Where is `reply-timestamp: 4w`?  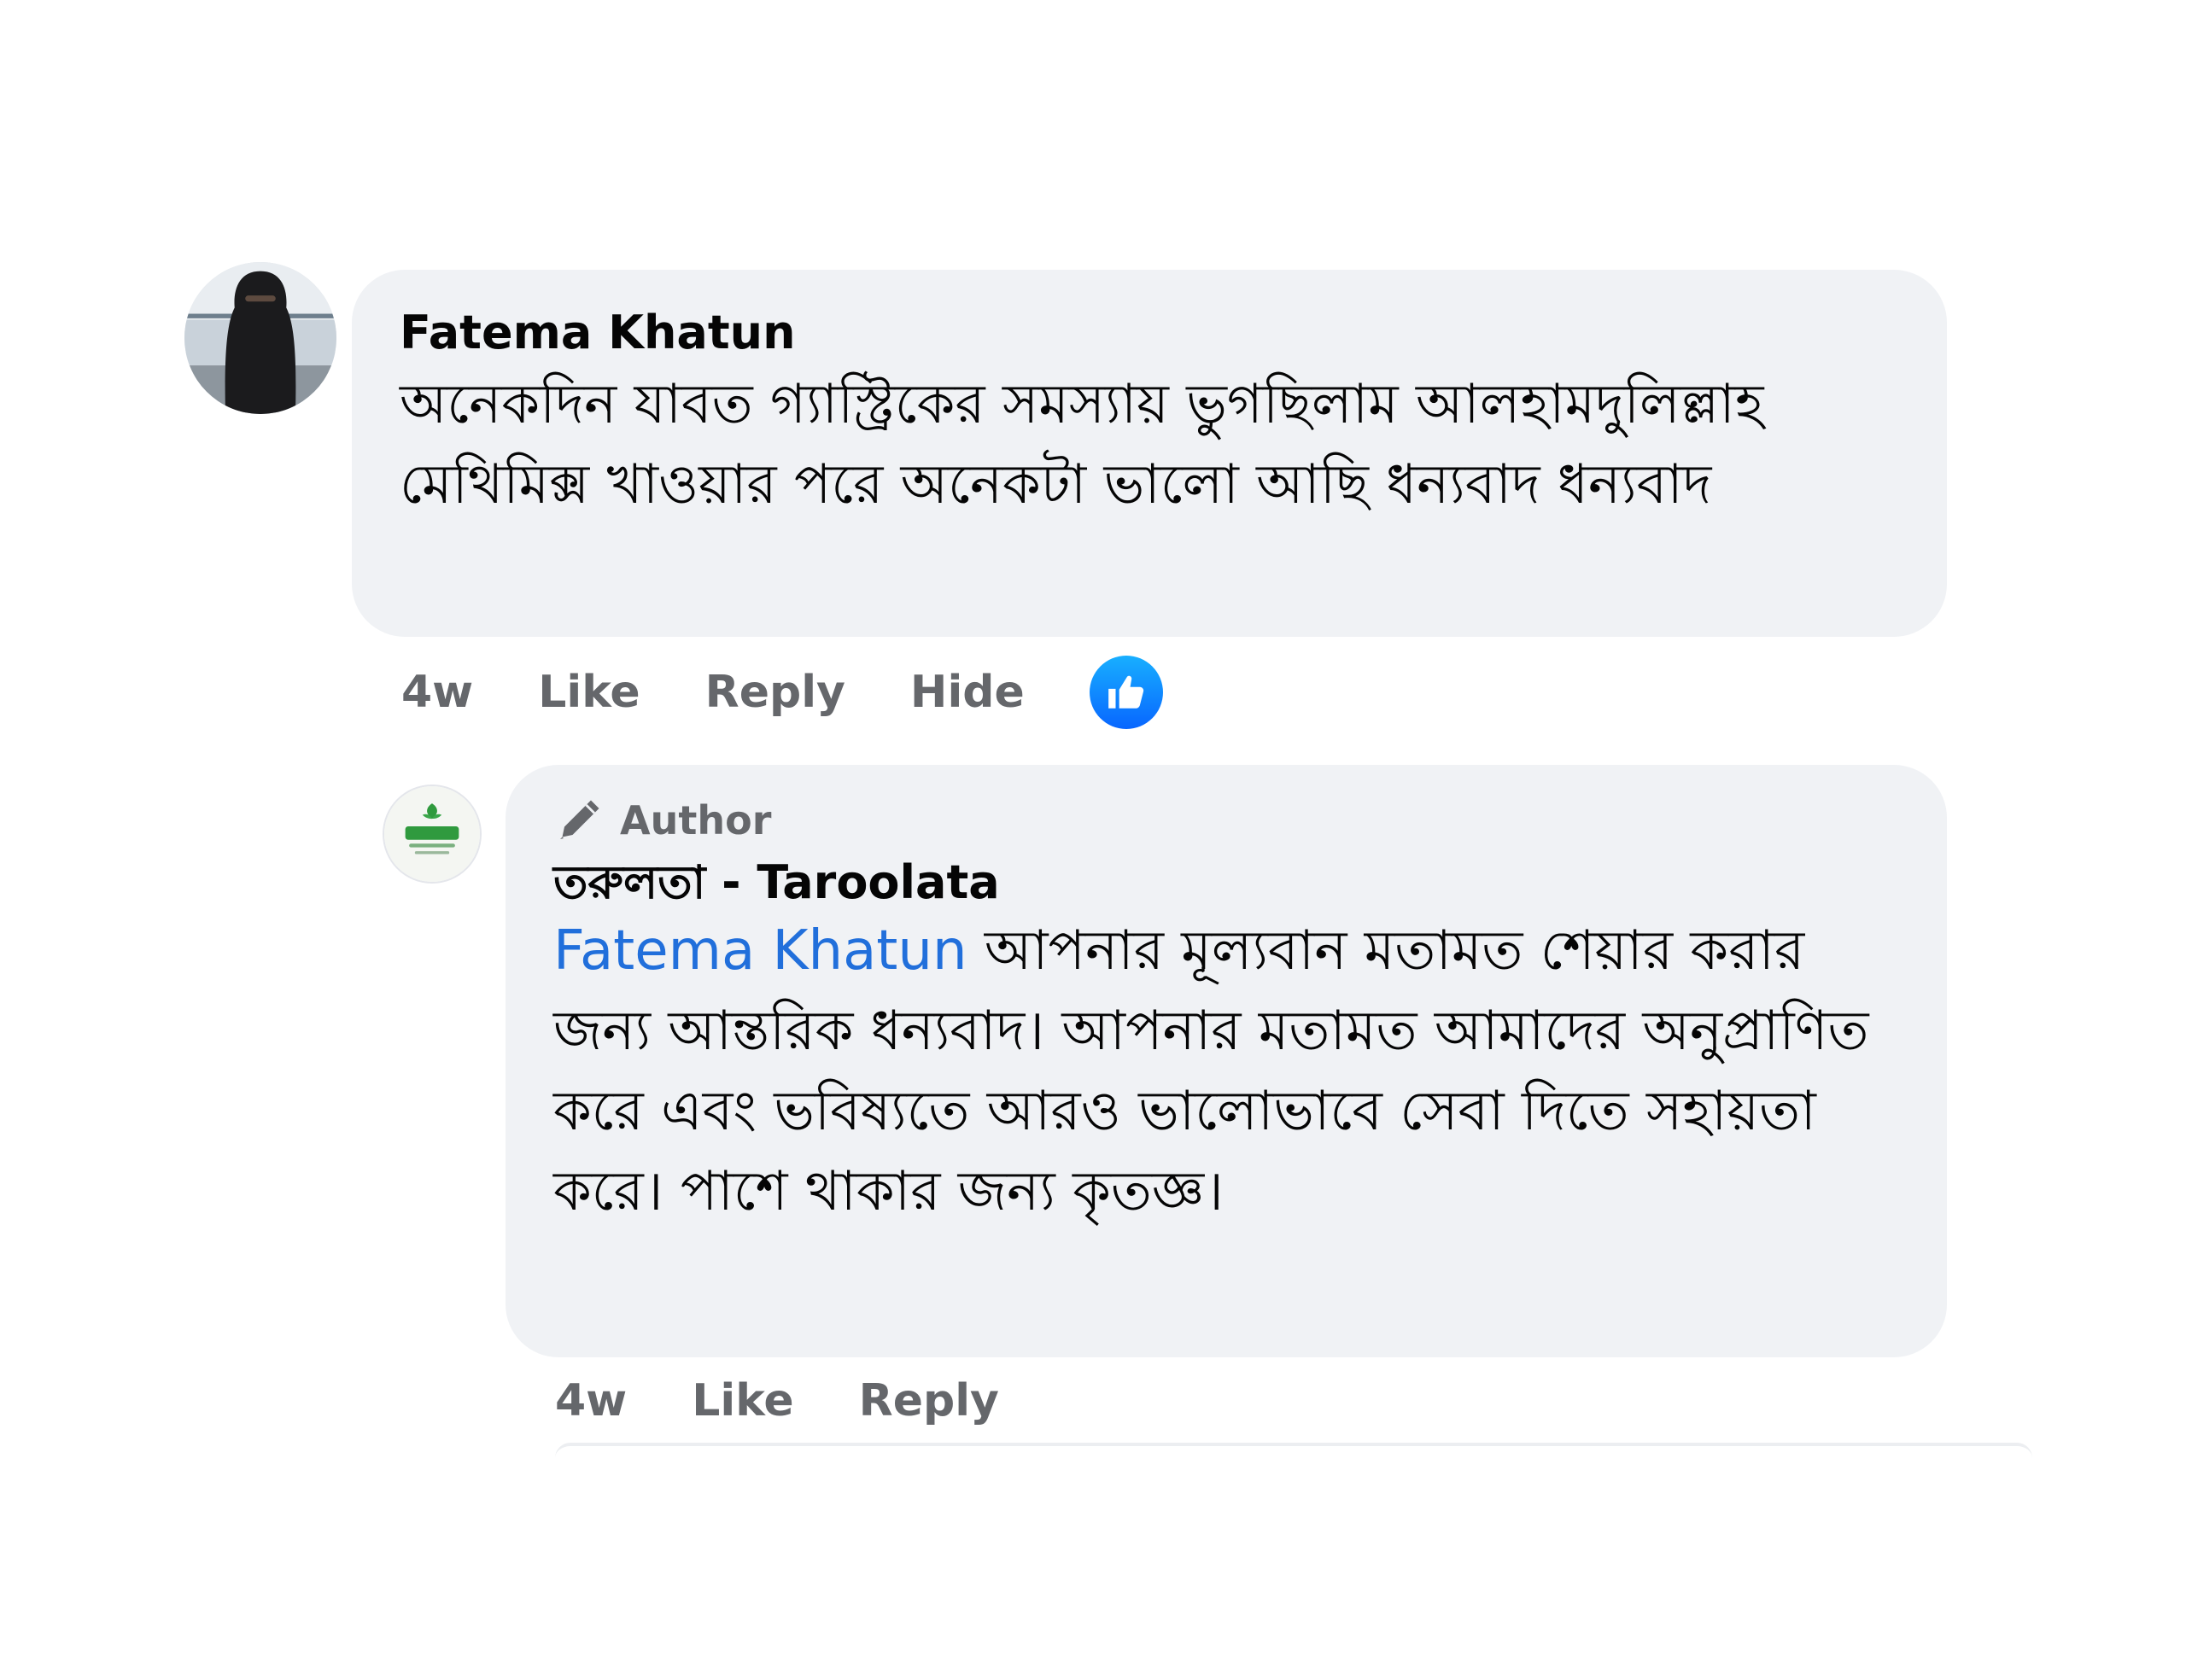 reply-timestamp: 4w is located at coordinates (591, 1400).